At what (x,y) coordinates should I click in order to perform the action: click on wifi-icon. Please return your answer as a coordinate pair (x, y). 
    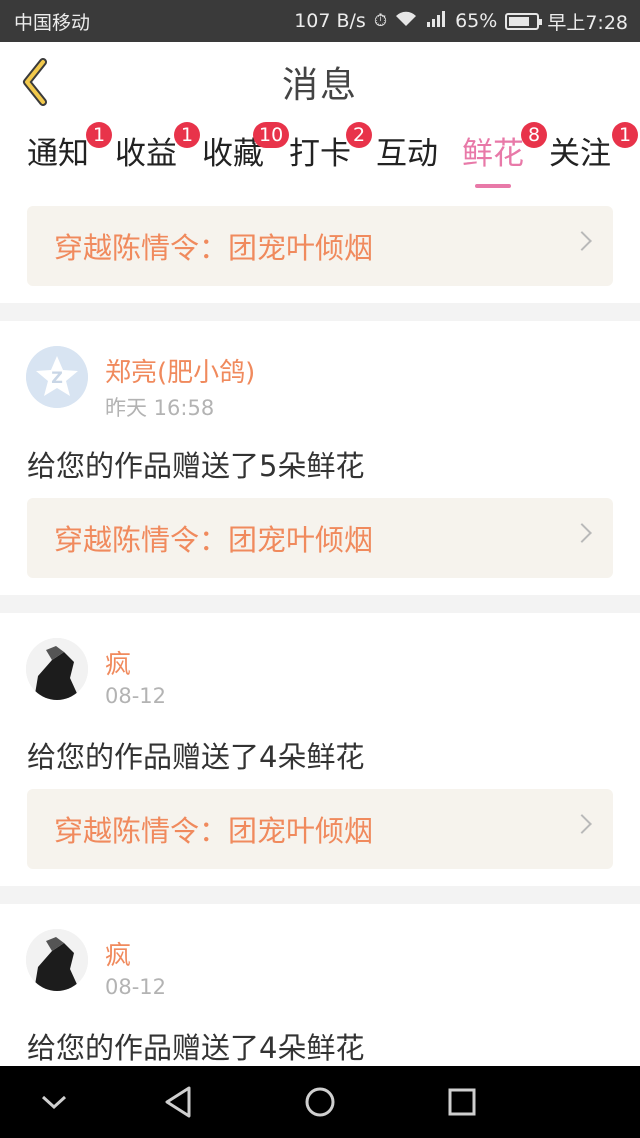
    Looking at the image, I should click on (406, 21).